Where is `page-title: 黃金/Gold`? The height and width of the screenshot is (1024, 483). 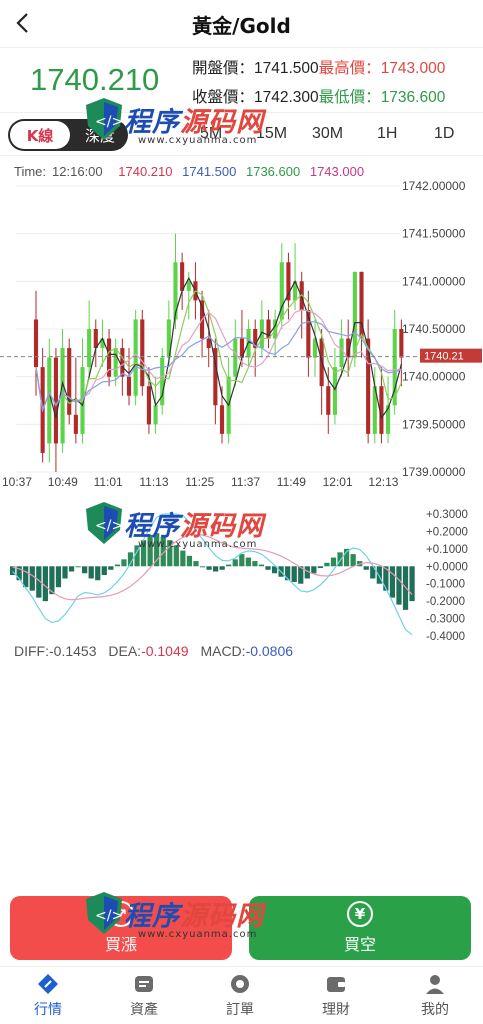
page-title: 黃金/Gold is located at coordinates (241, 26).